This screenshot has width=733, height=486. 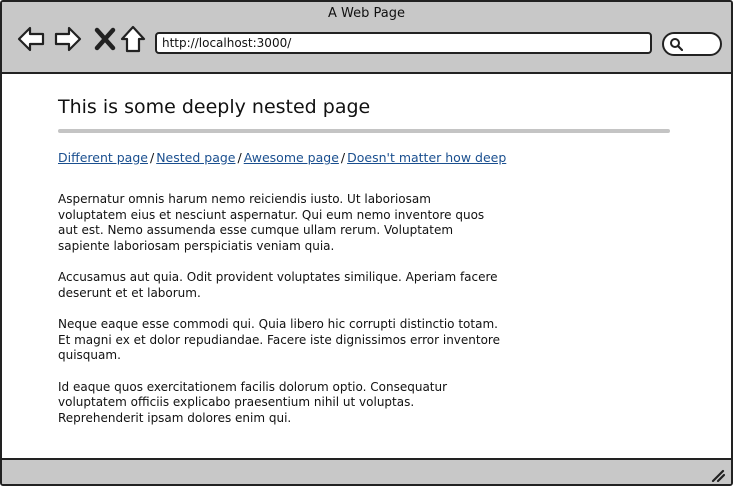 I want to click on search-icon, so click(x=676, y=44).